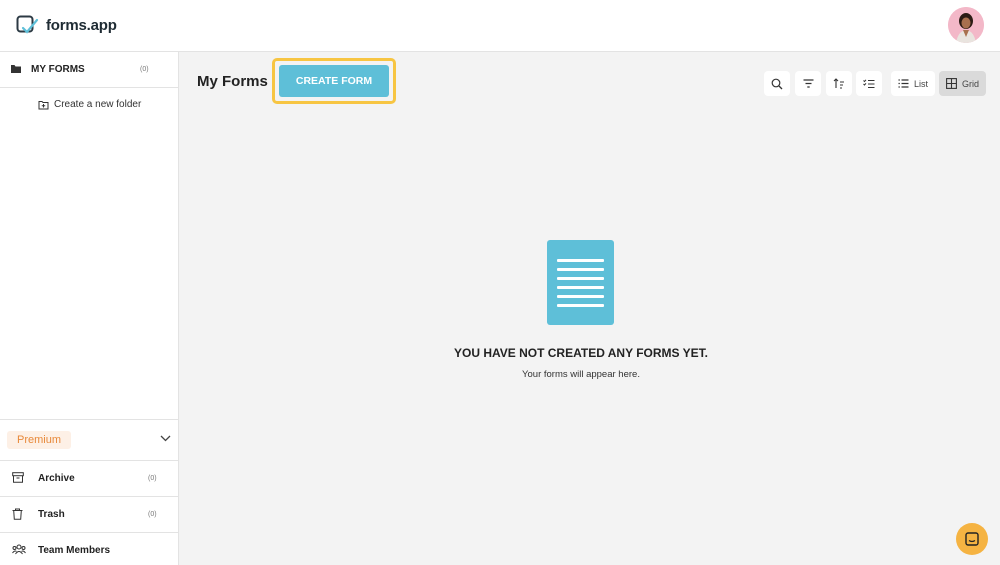 The height and width of the screenshot is (565, 1000). I want to click on search-icon, so click(777, 83).